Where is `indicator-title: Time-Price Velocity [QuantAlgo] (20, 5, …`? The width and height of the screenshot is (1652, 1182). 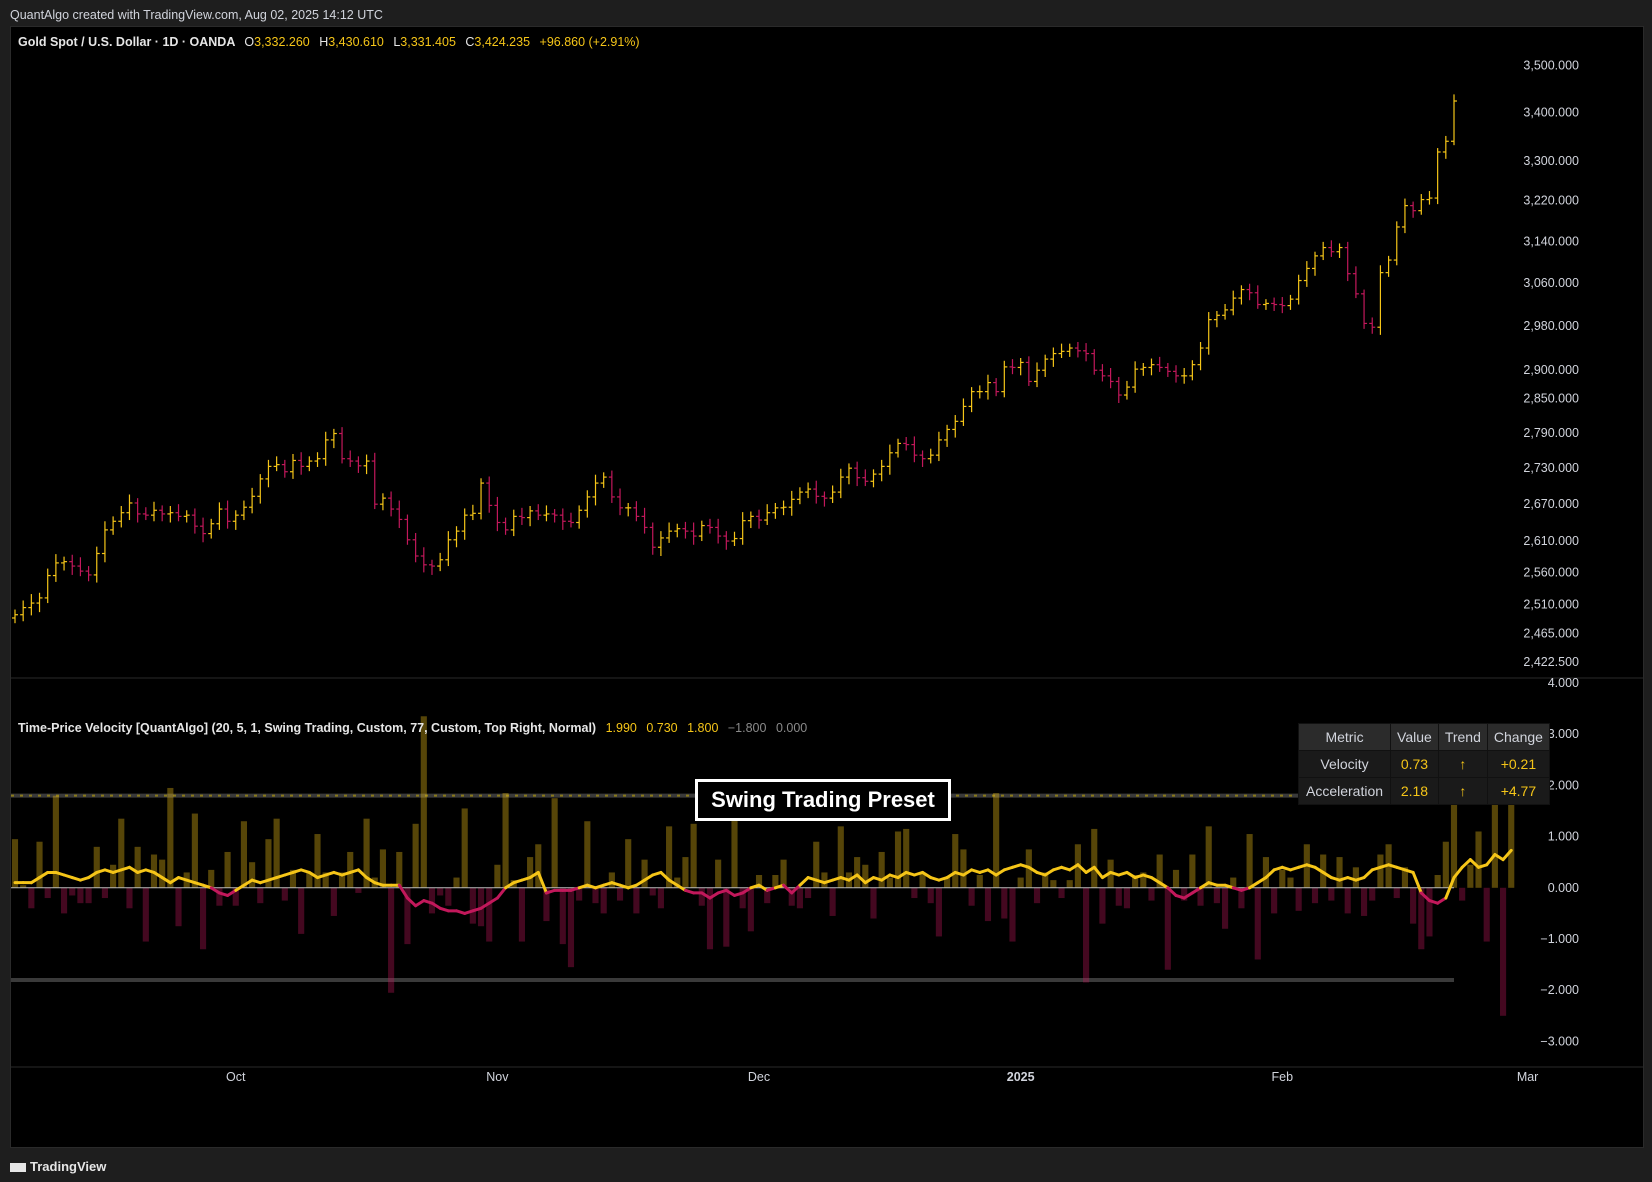 indicator-title: Time-Price Velocity [QuantAlgo] (20, 5, … is located at coordinates (307, 728).